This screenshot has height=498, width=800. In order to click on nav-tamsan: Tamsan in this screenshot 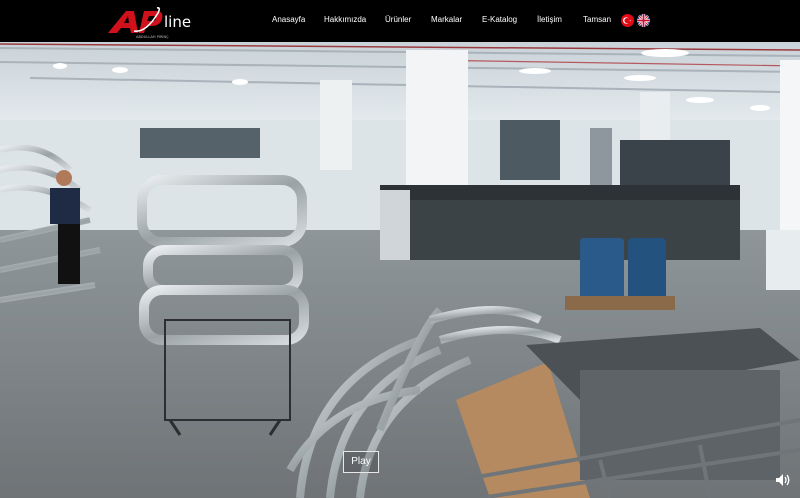, I will do `click(597, 19)`.